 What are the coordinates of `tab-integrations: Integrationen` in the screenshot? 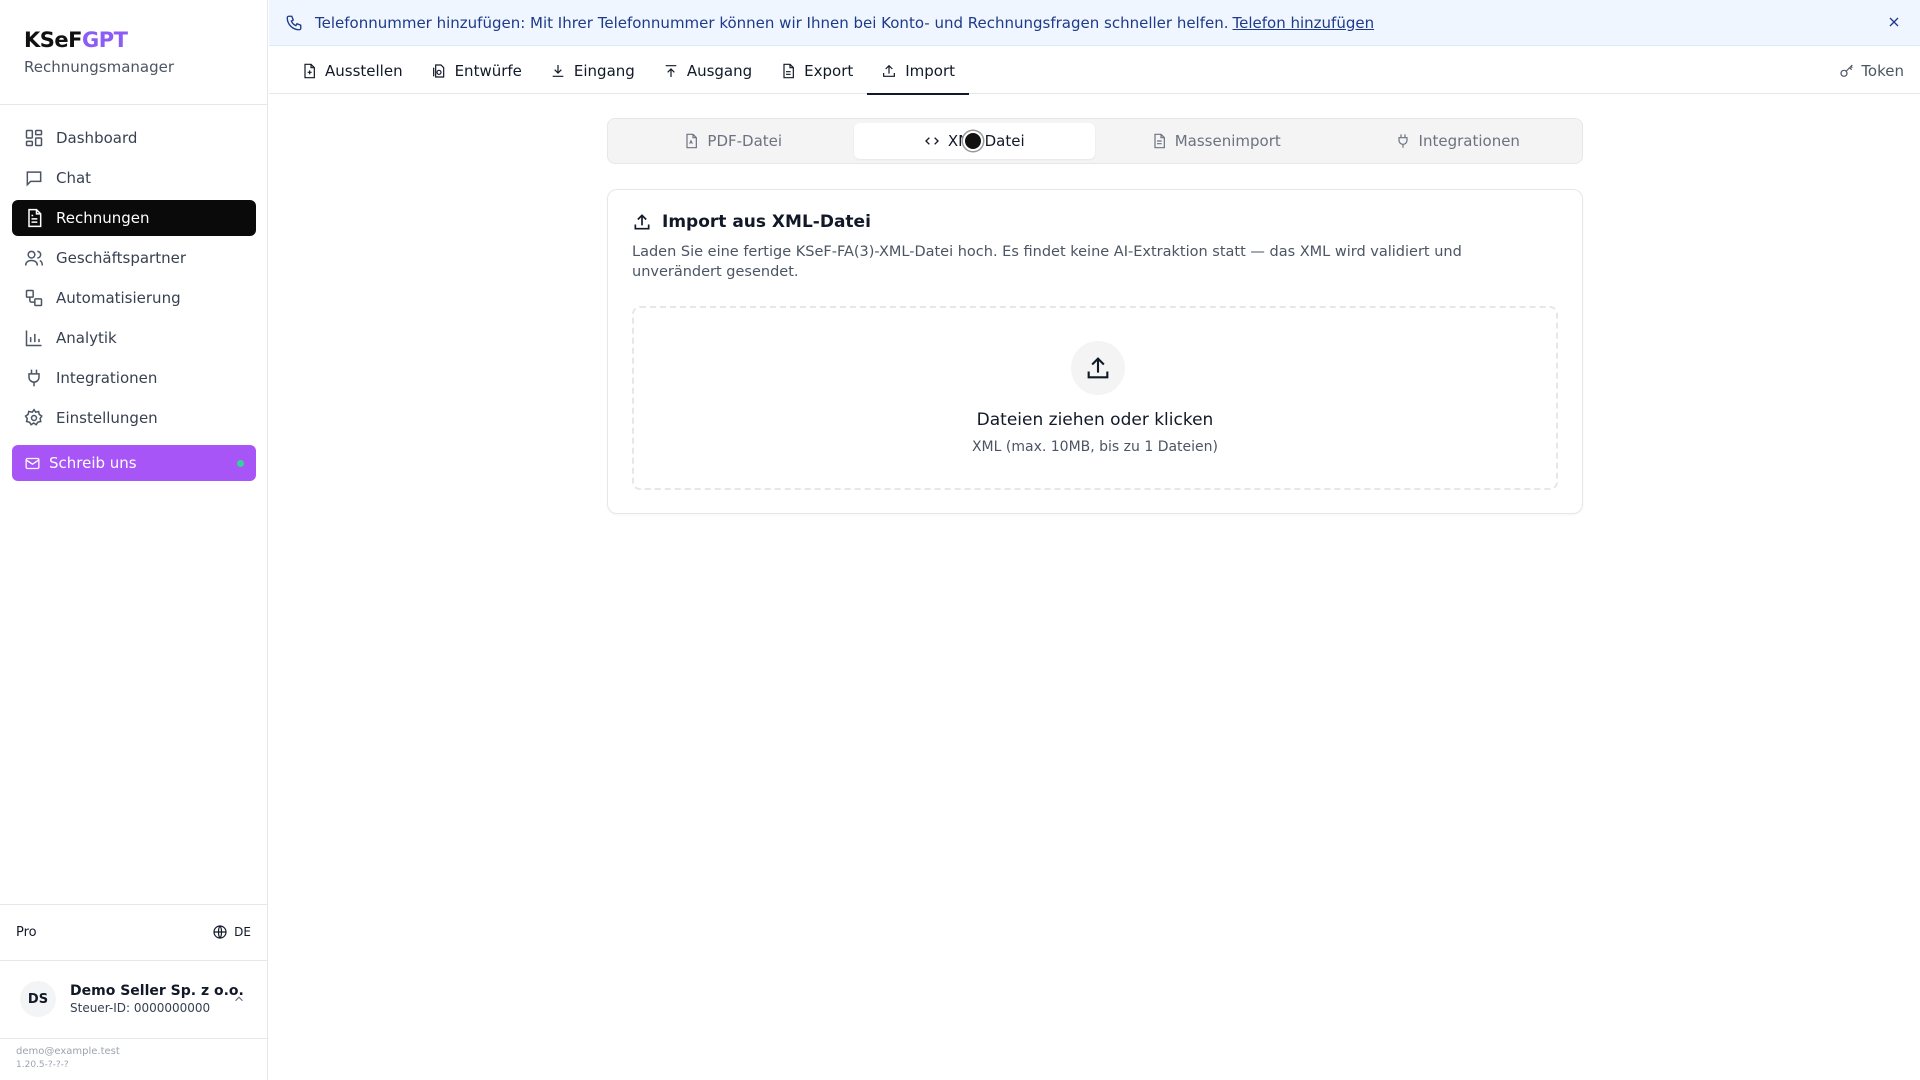 It's located at (1458, 141).